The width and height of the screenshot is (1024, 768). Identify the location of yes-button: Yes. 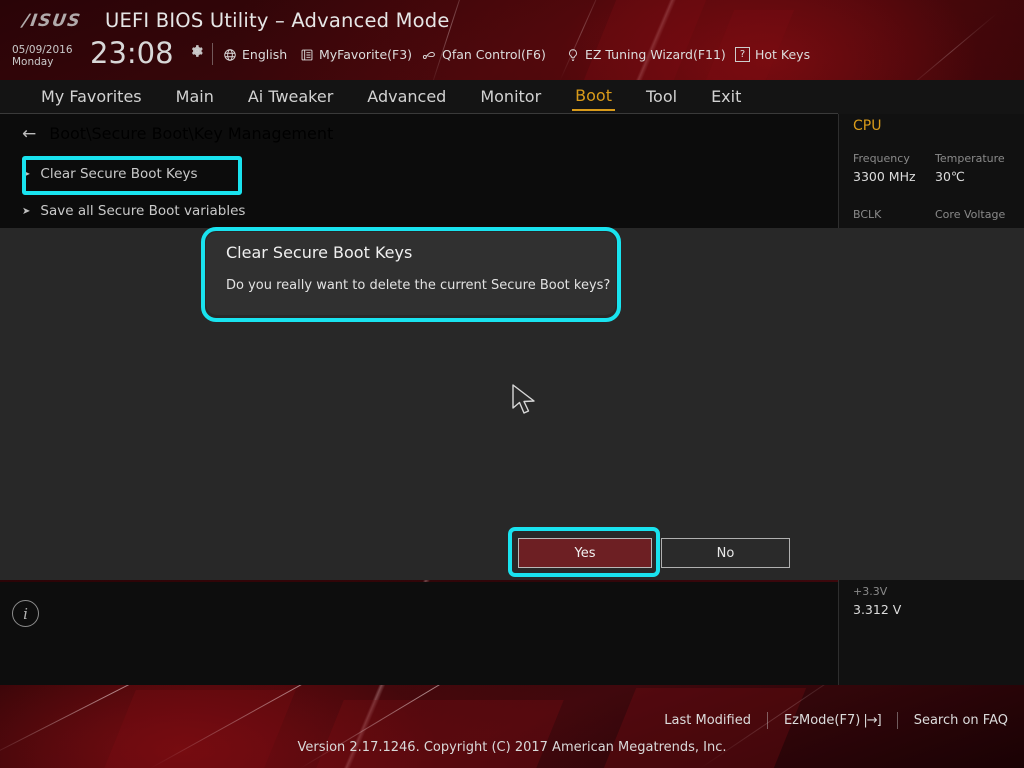
(585, 553).